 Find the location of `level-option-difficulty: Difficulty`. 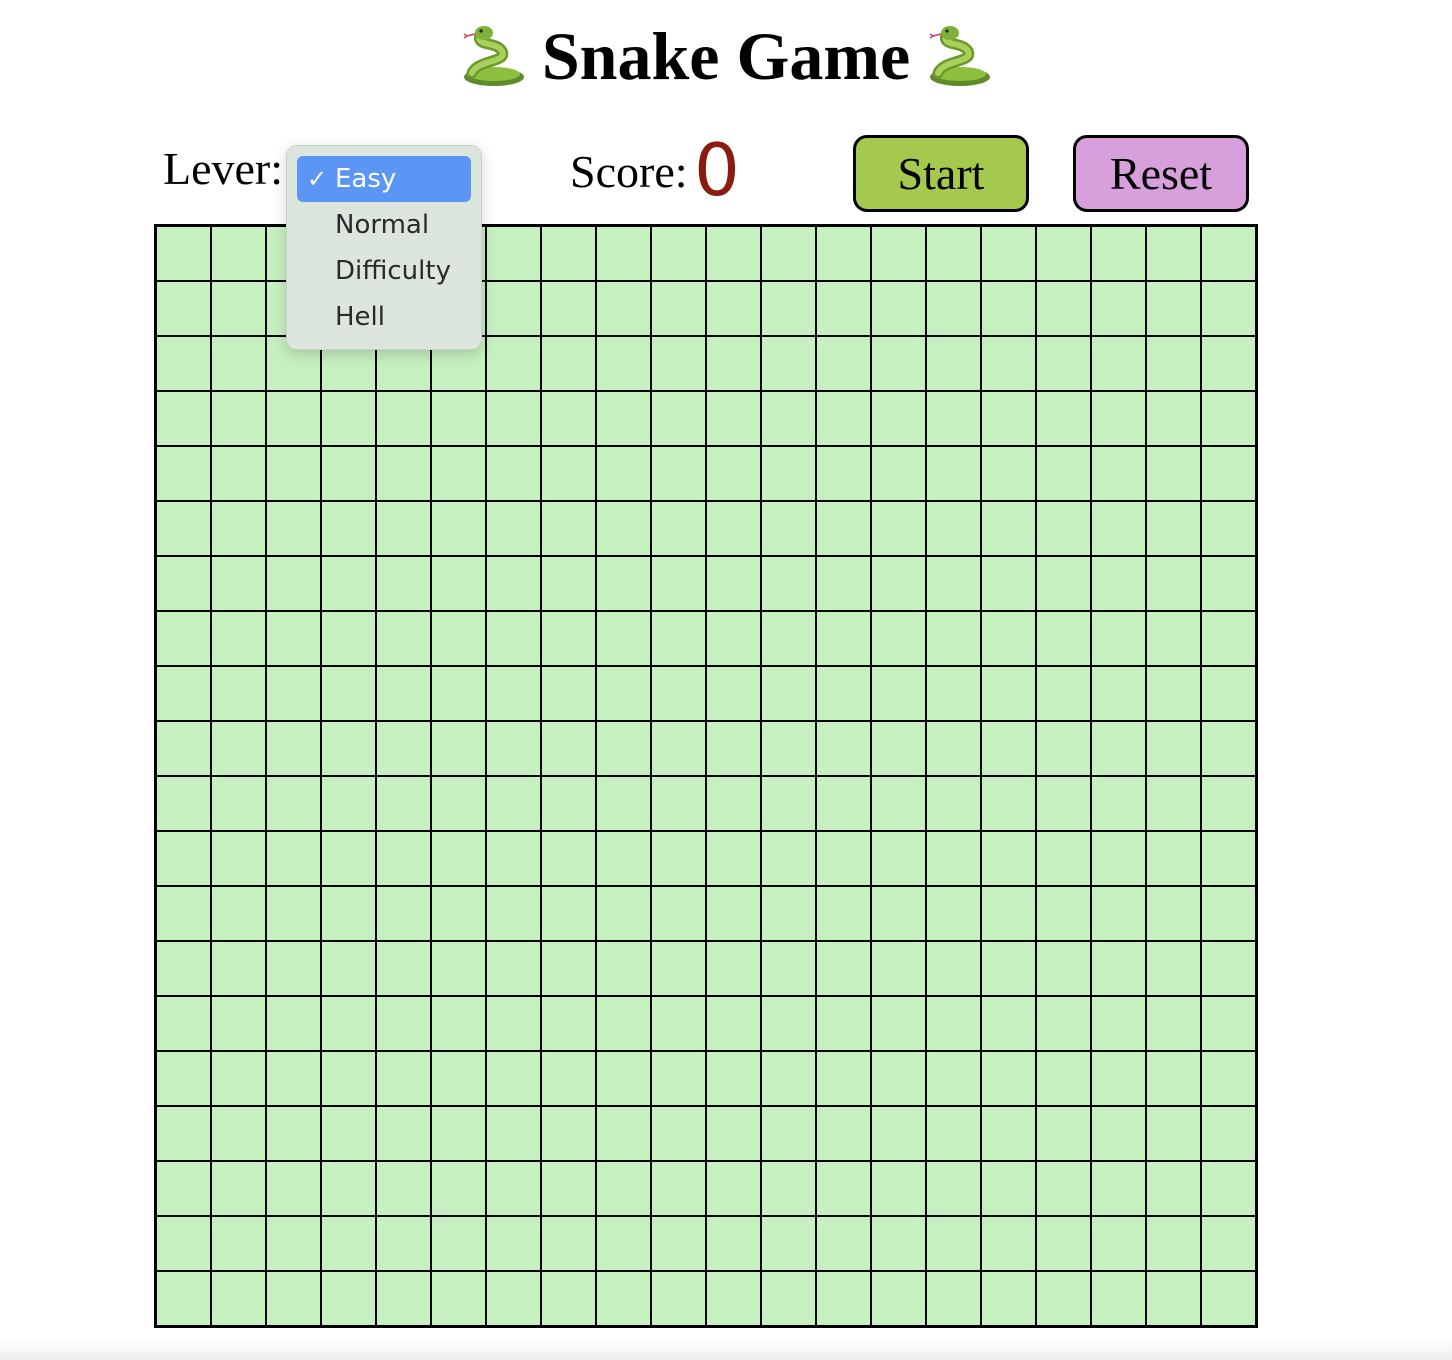

level-option-difficulty: Difficulty is located at coordinates (384, 271).